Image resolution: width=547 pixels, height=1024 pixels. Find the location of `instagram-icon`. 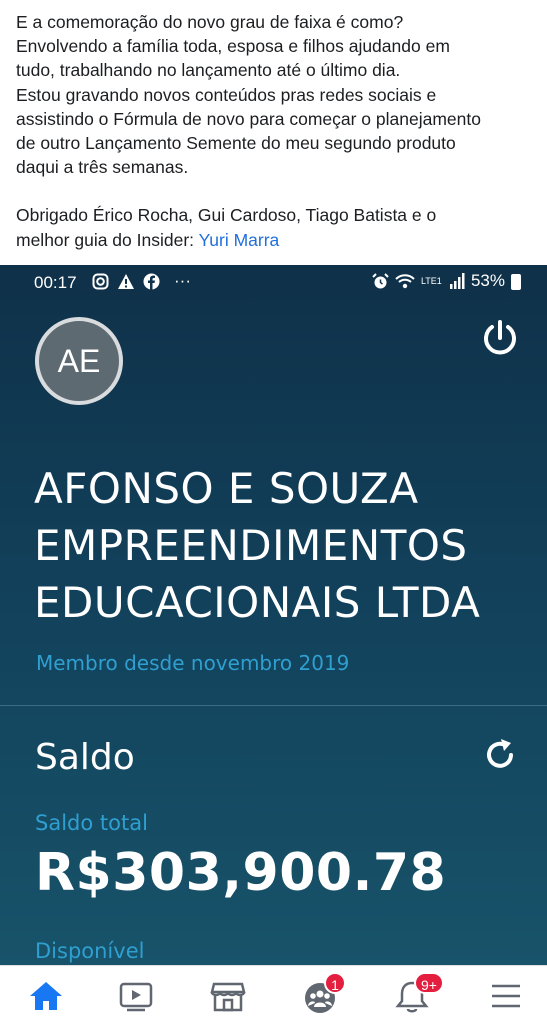

instagram-icon is located at coordinates (100, 281).